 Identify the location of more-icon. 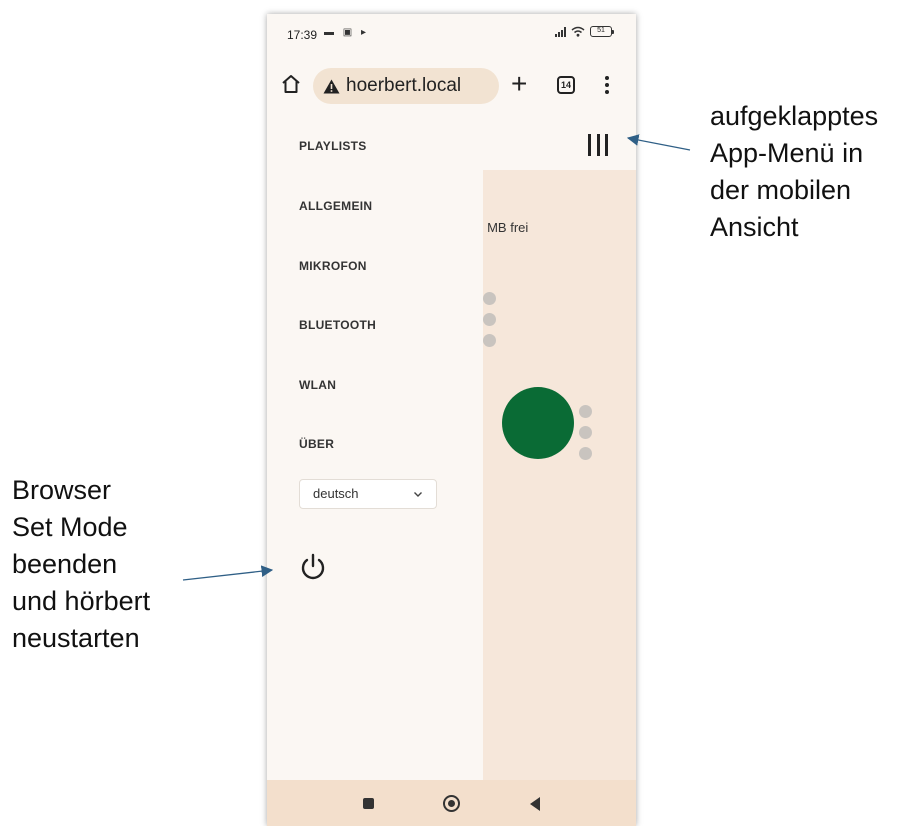
(607, 85).